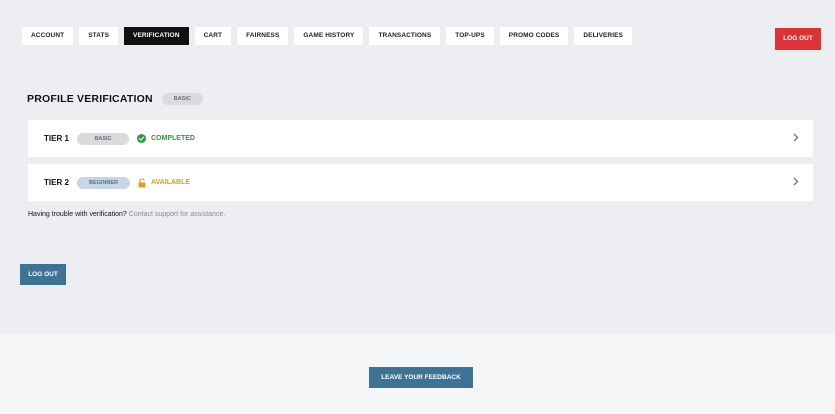  Describe the element at coordinates (43, 274) in the screenshot. I see `logout-button-bottom: LOG OUT` at that location.